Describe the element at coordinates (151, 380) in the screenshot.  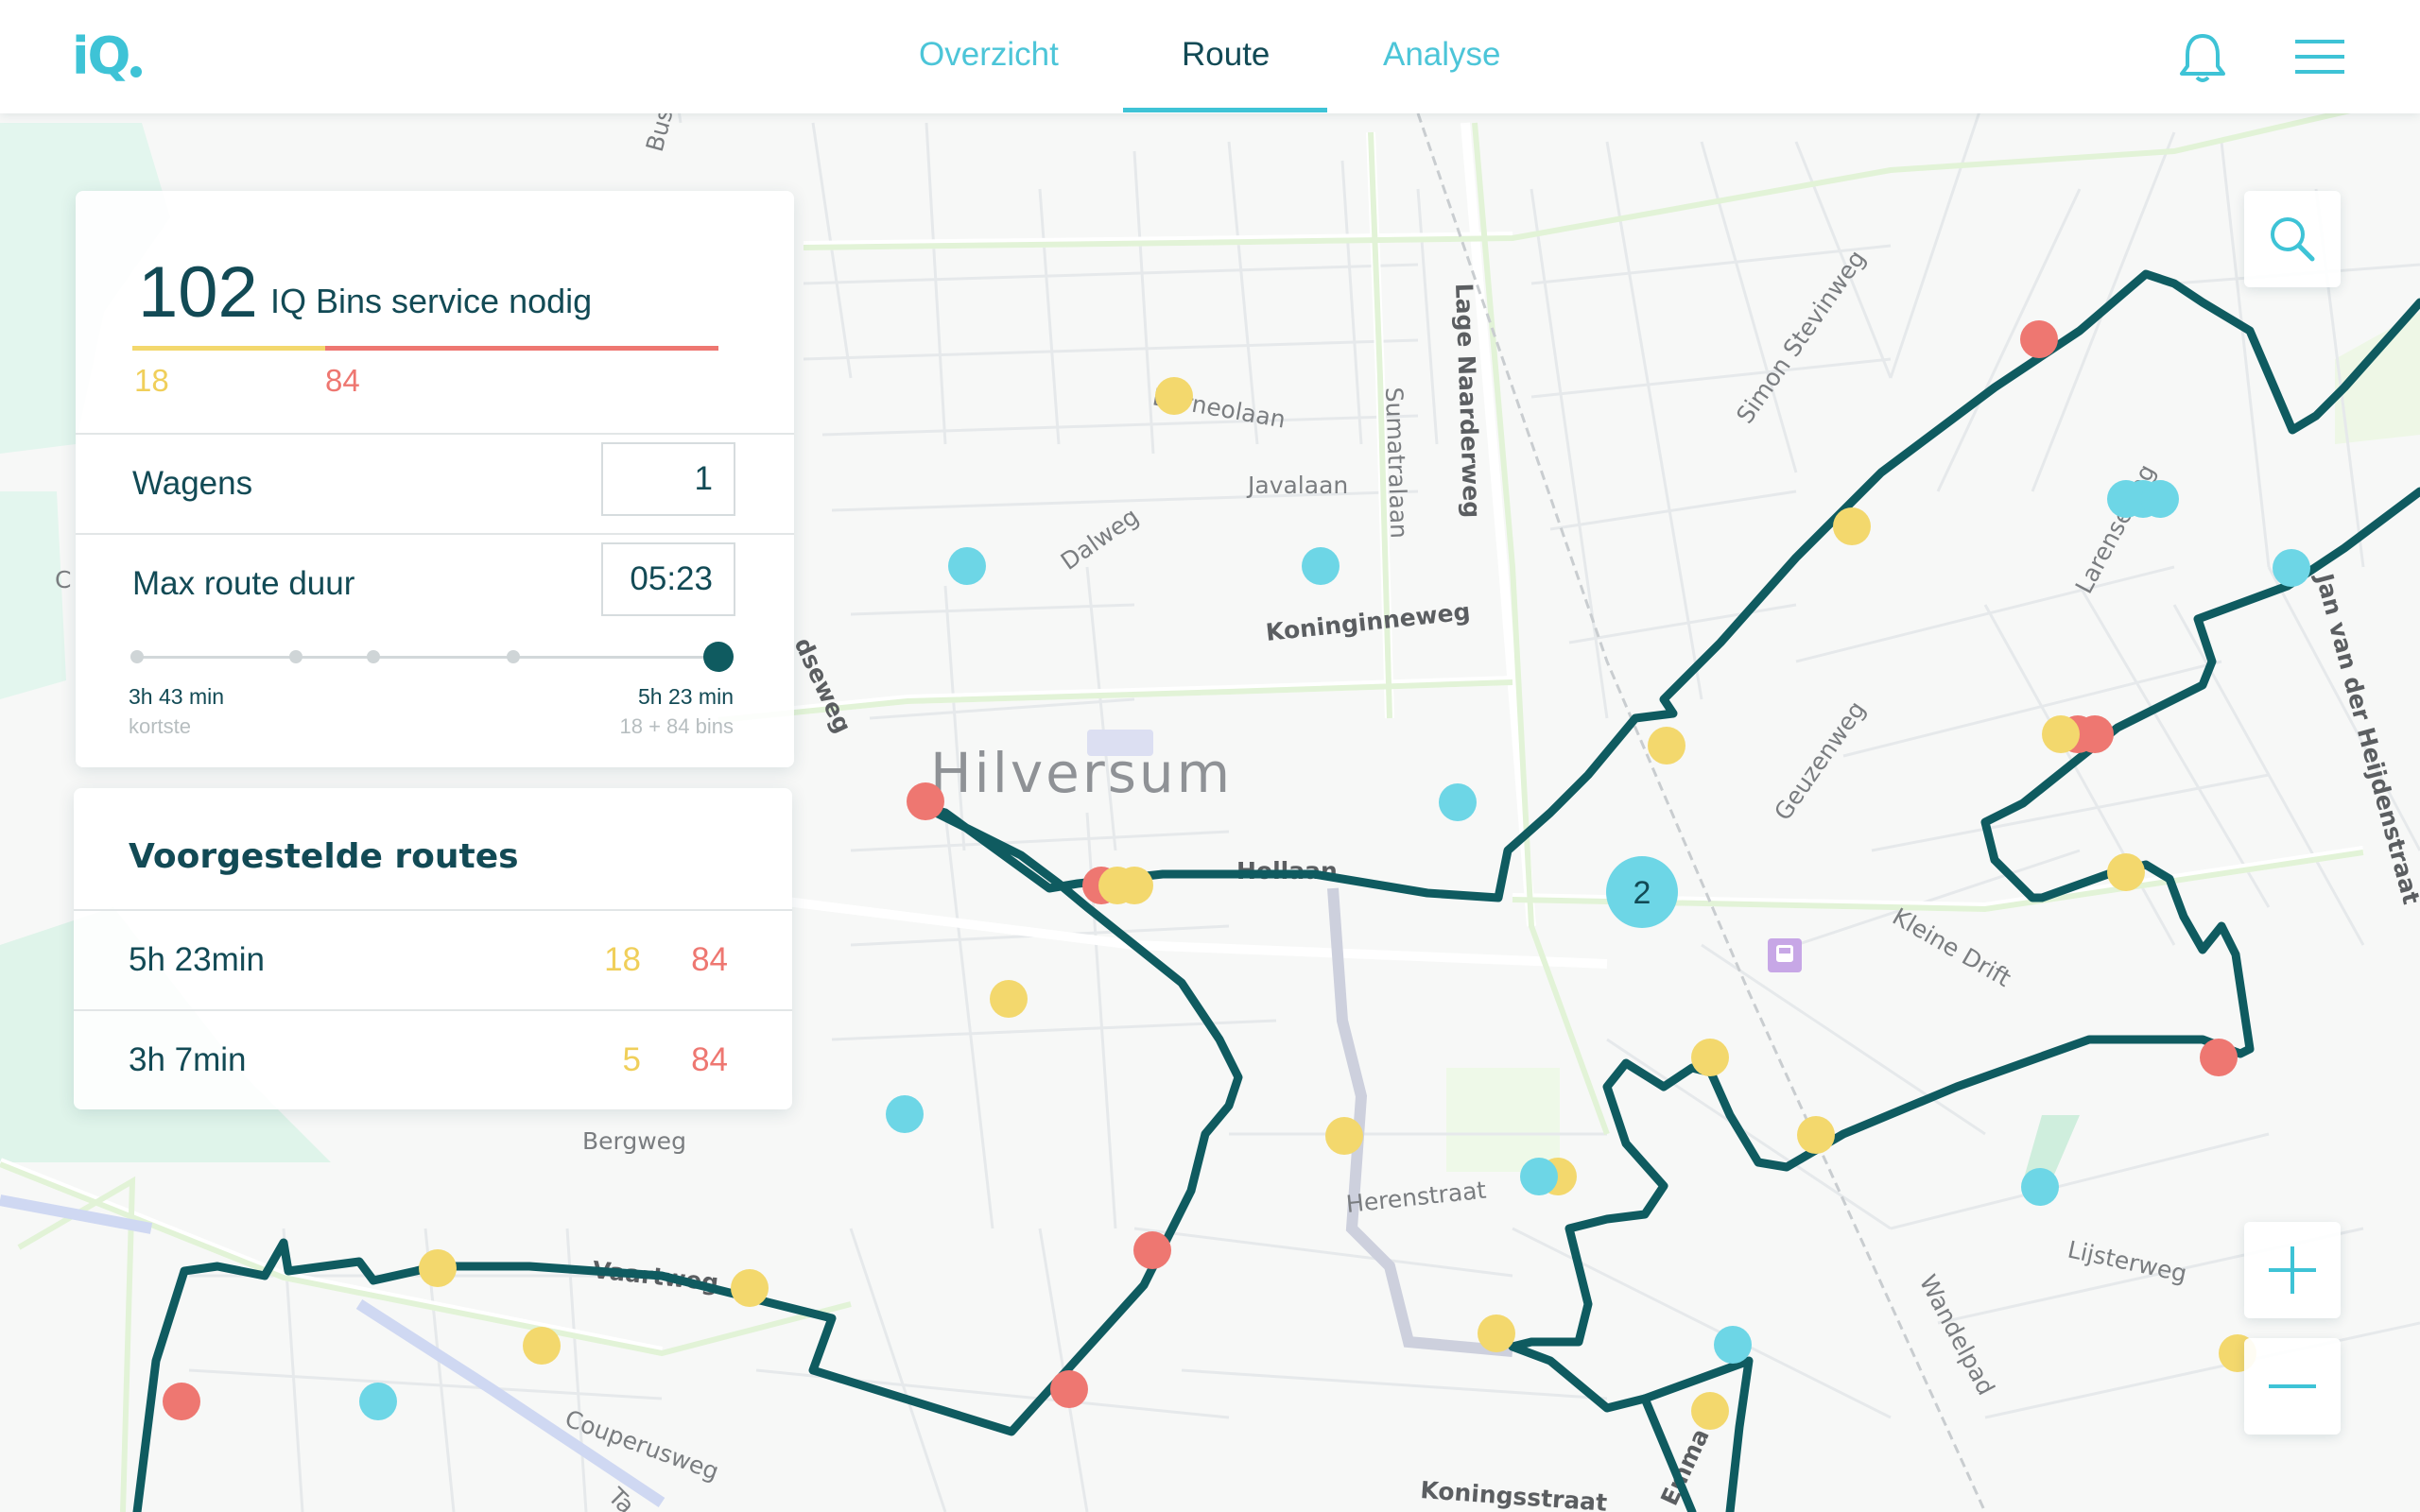
I see `yellow-bin-count: 18` at that location.